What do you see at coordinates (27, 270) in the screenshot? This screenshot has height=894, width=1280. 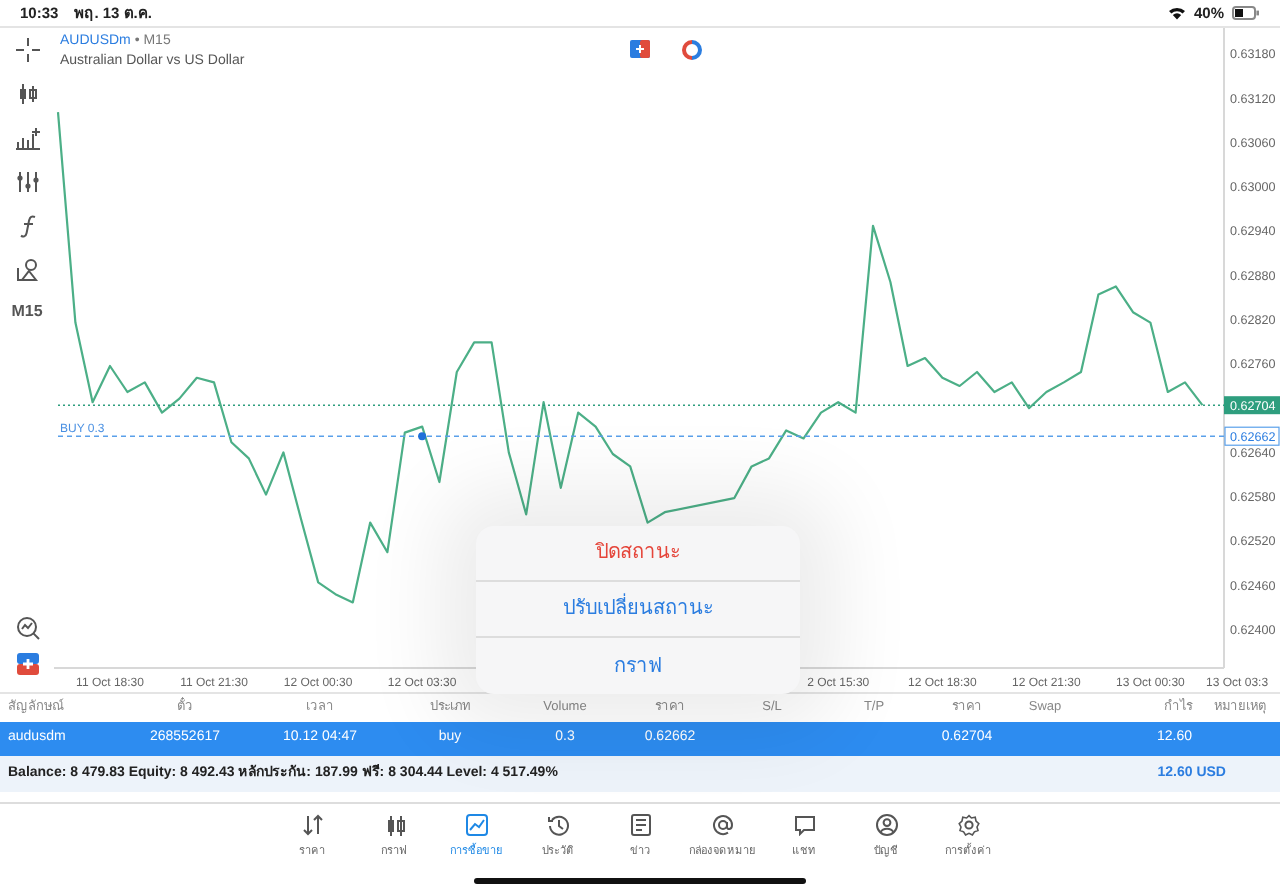 I see `shapes-icon` at bounding box center [27, 270].